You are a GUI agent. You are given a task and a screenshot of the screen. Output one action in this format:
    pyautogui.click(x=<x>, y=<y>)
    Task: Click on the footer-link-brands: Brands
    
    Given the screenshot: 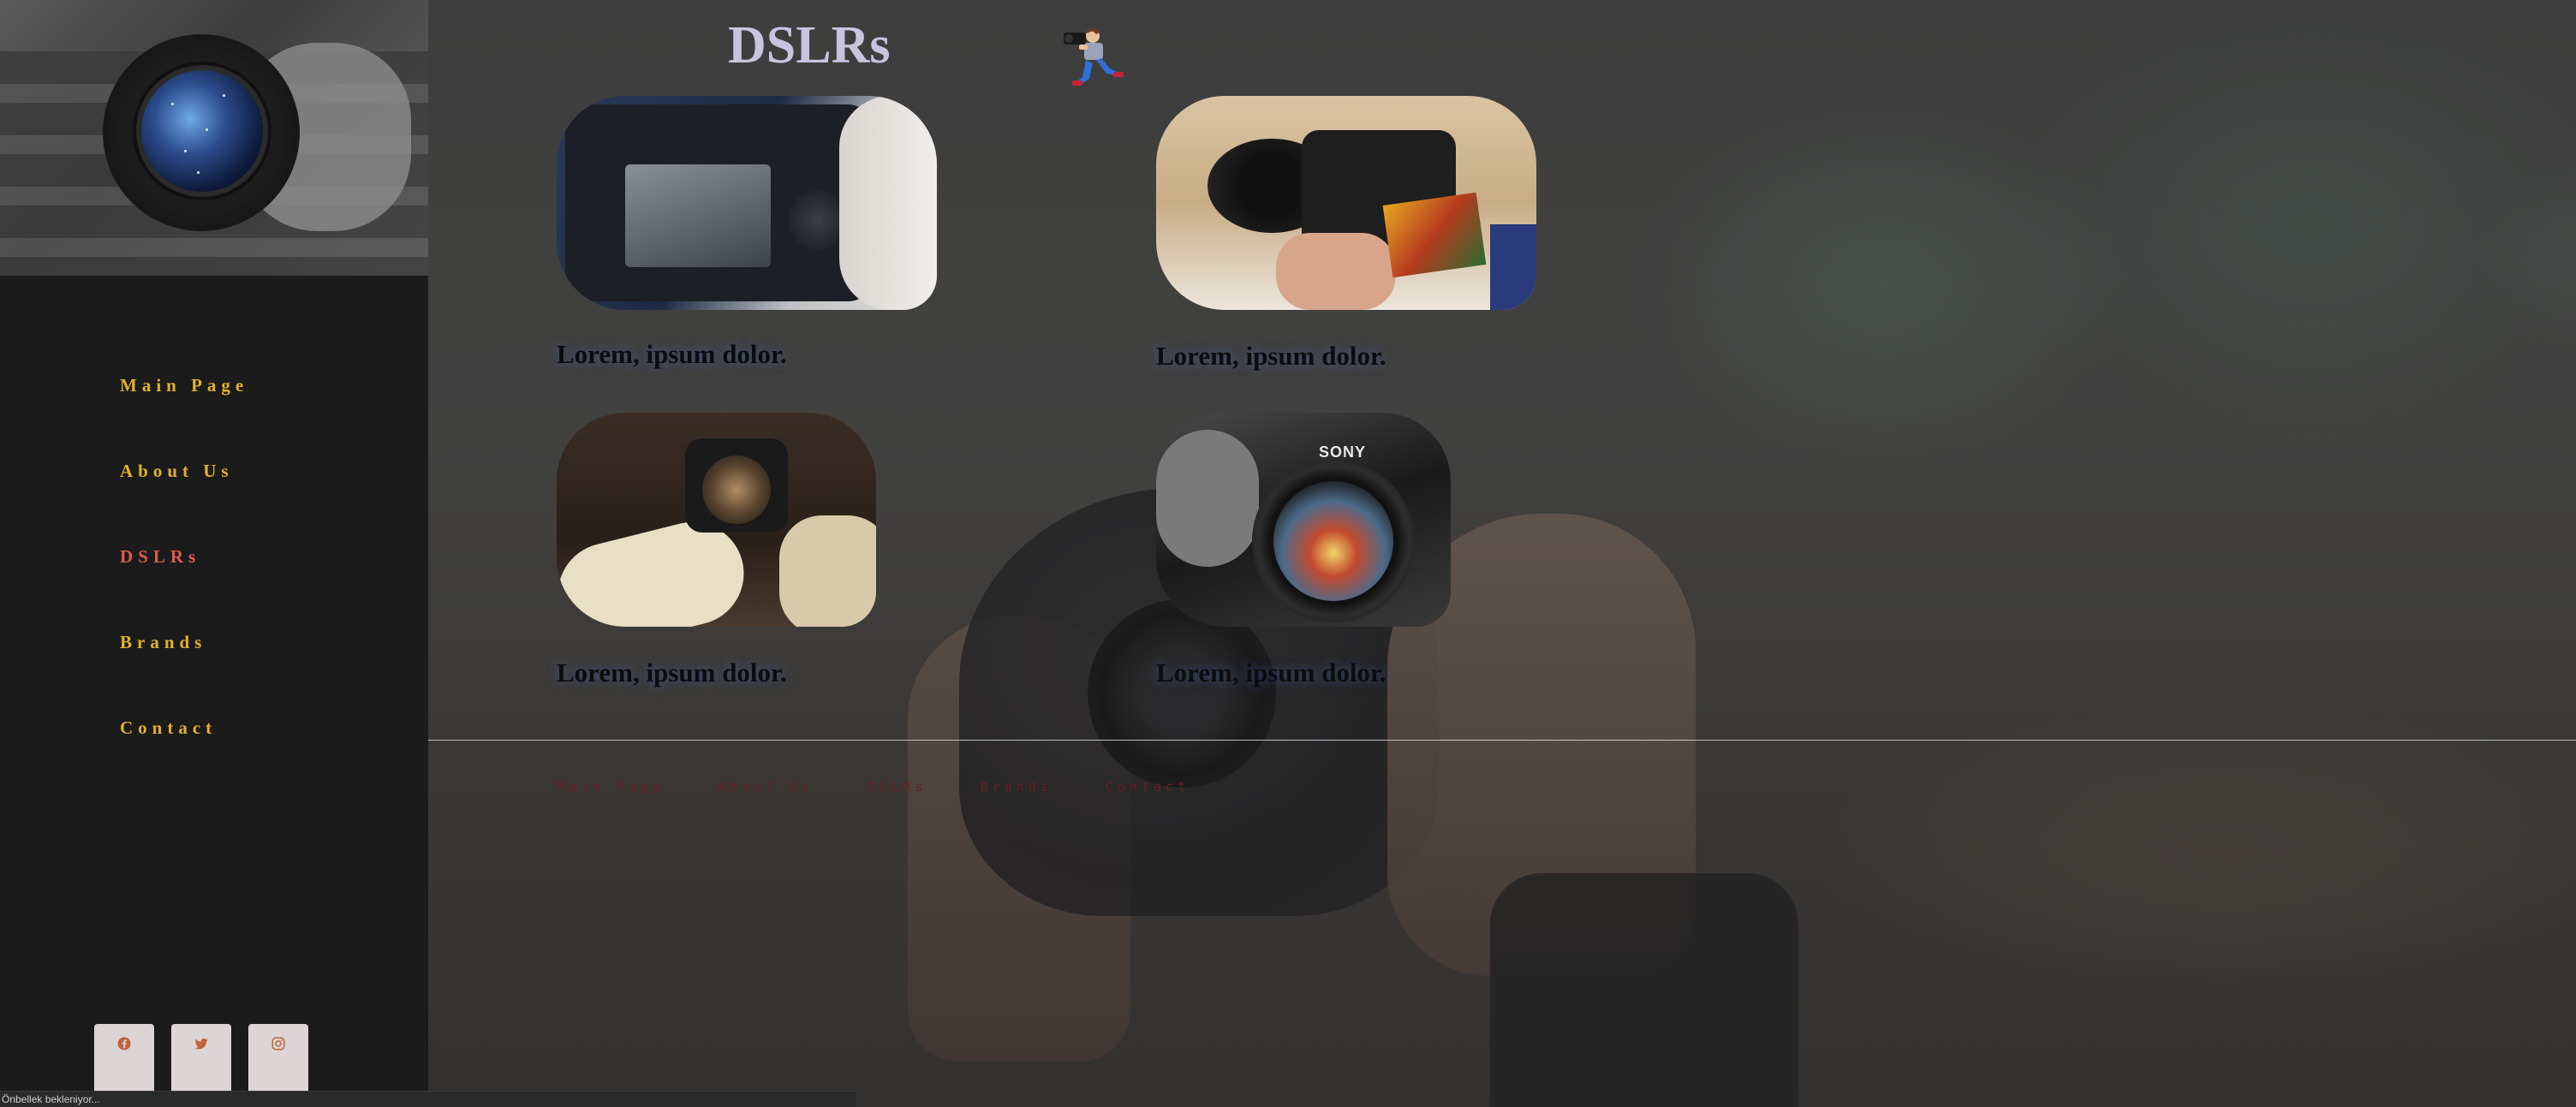 What is the action you would take?
    pyautogui.click(x=1016, y=787)
    